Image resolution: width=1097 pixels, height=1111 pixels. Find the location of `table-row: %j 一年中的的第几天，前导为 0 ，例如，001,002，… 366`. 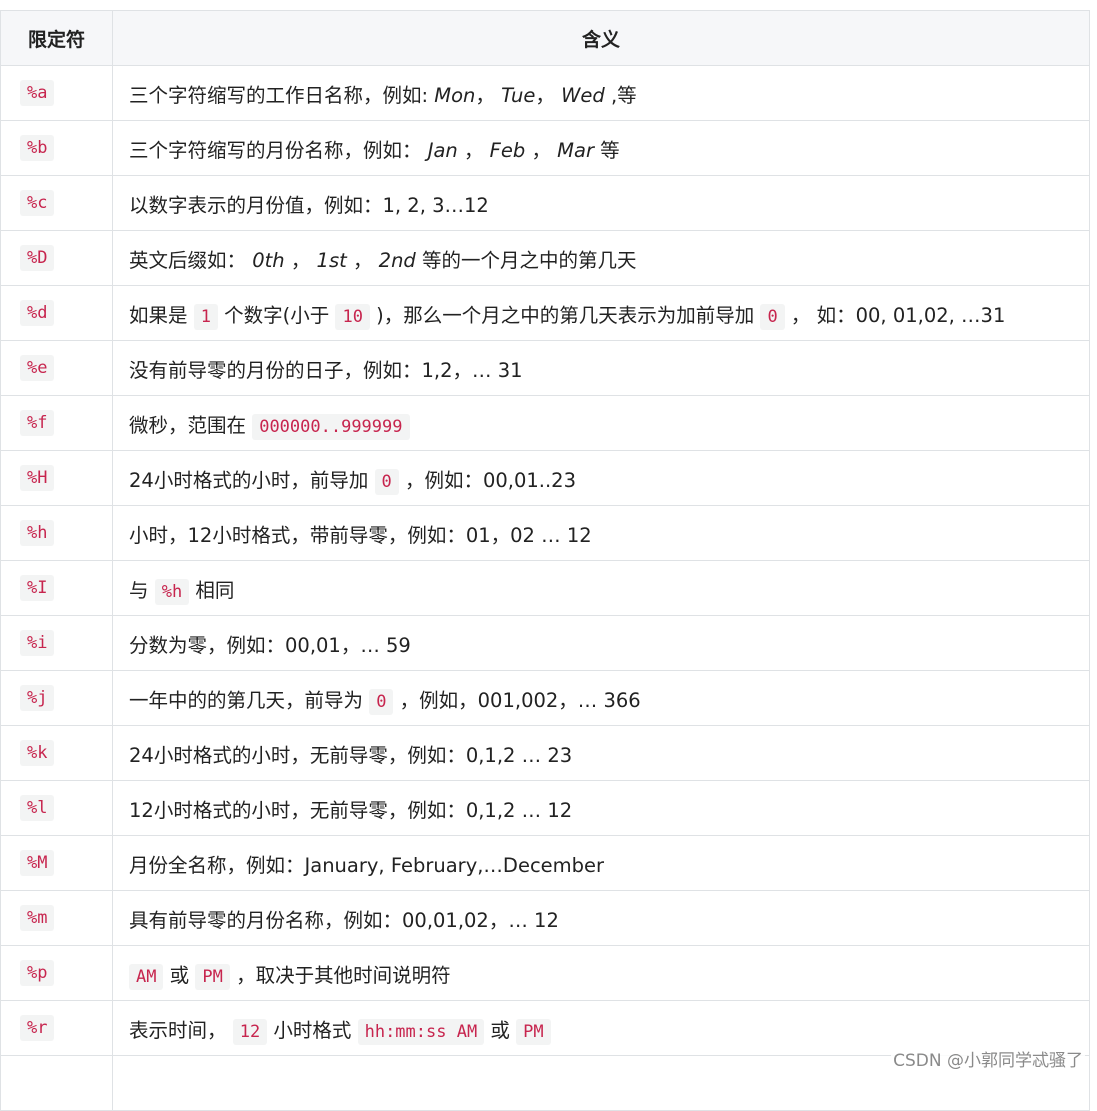

table-row: %j 一年中的的第几天，前导为 0 ，例如，001,002，… 366 is located at coordinates (545, 698).